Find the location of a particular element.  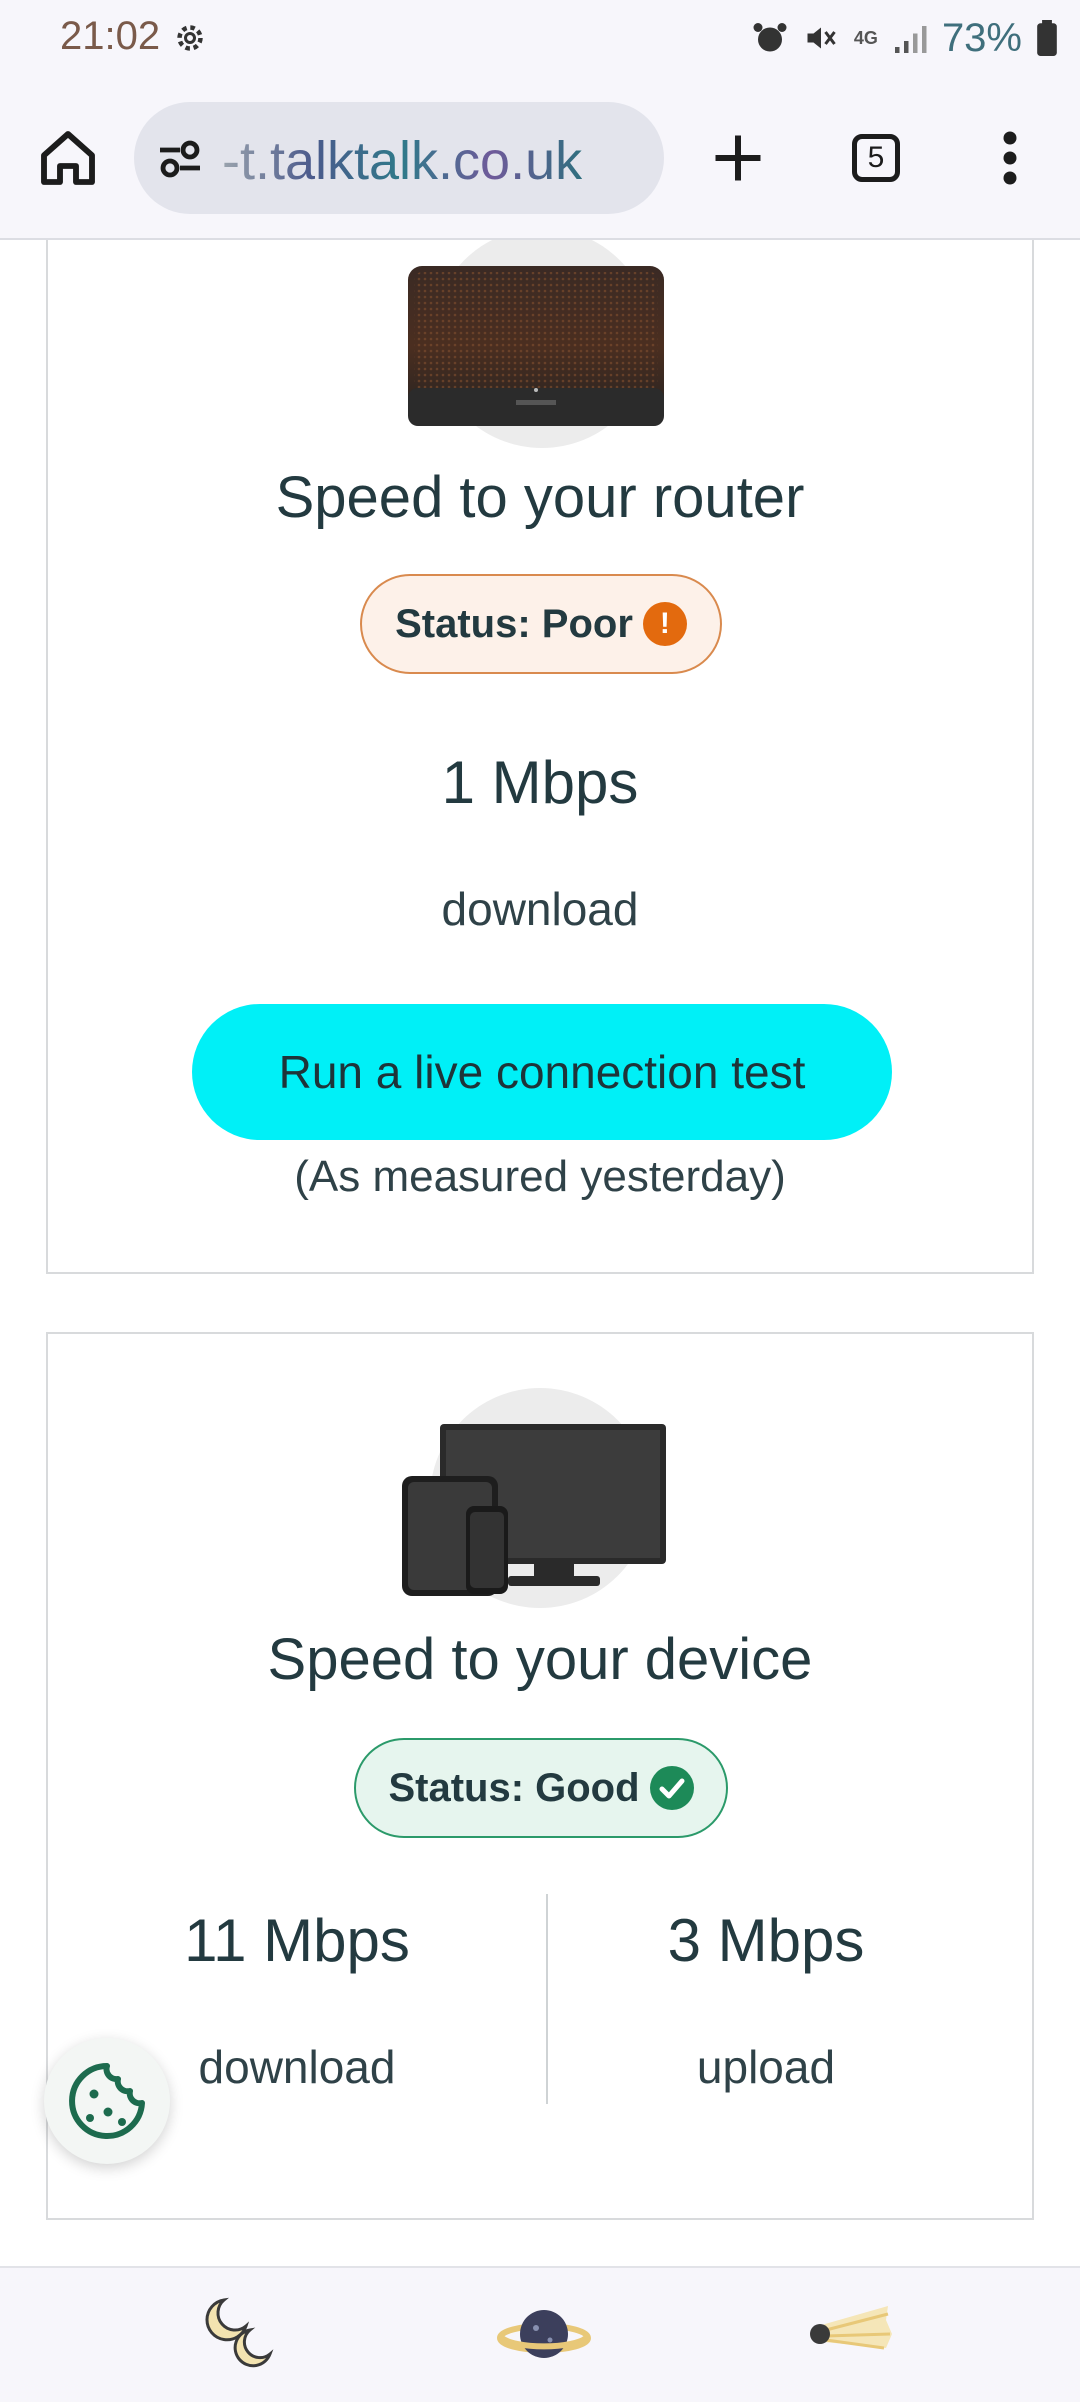

measured-note: (As measured yesterday) is located at coordinates (540, 1176).